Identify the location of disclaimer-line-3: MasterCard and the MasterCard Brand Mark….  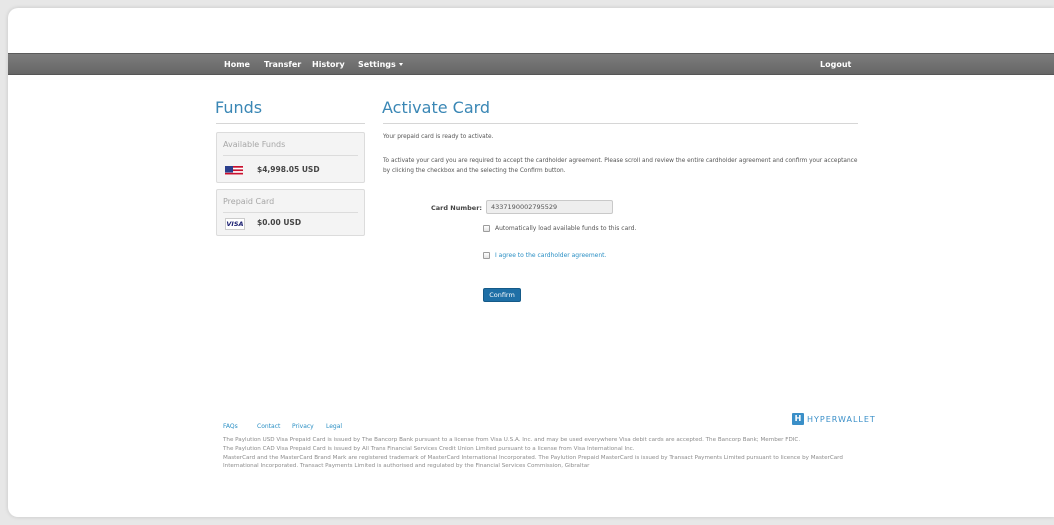
(533, 462).